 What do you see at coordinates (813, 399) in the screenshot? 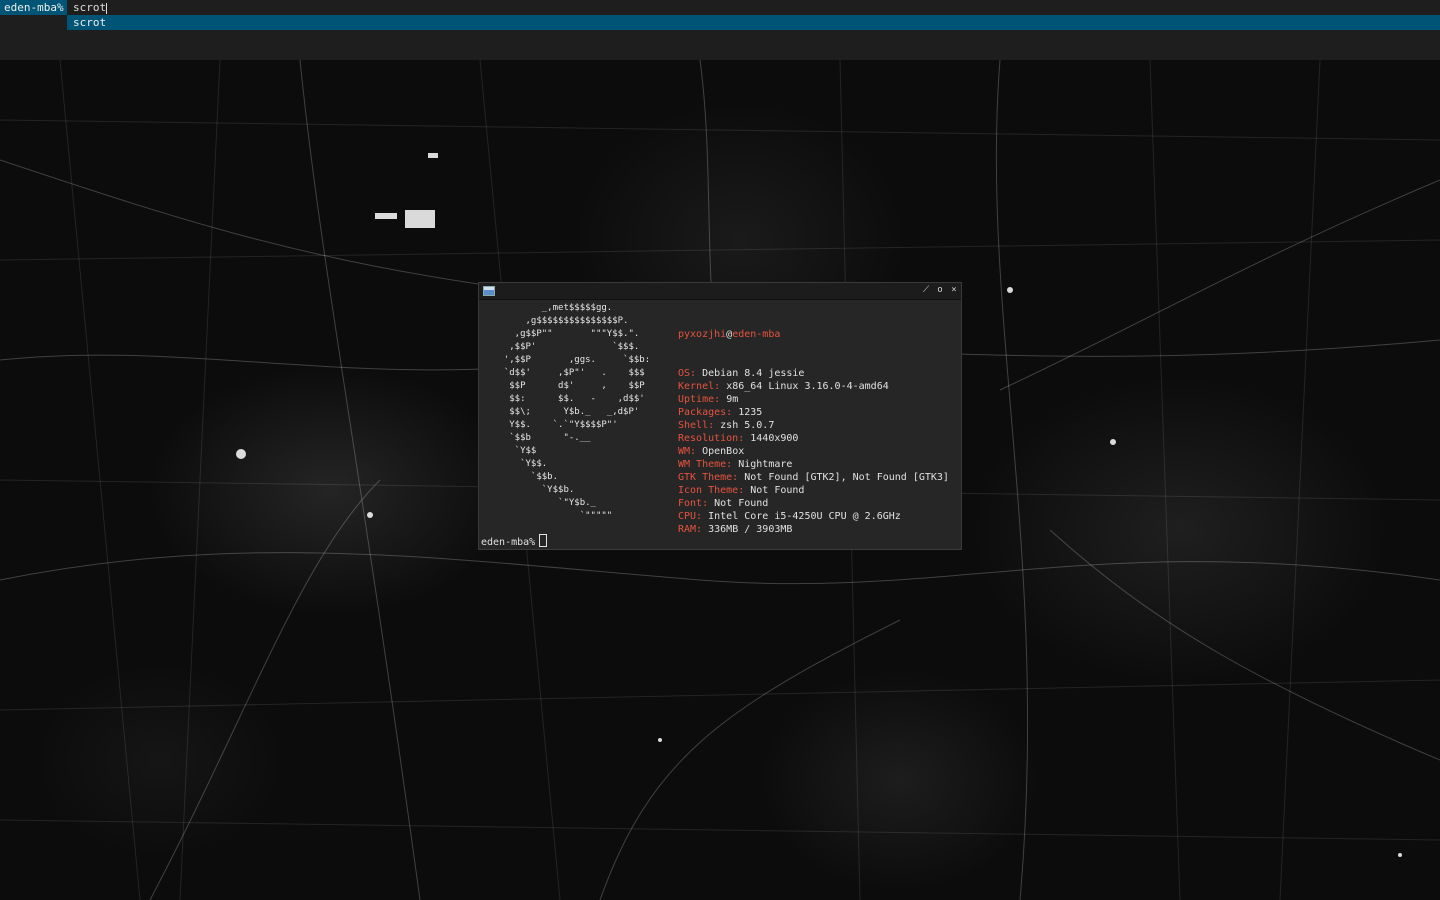
I see `info-row: Uptime: 9m` at bounding box center [813, 399].